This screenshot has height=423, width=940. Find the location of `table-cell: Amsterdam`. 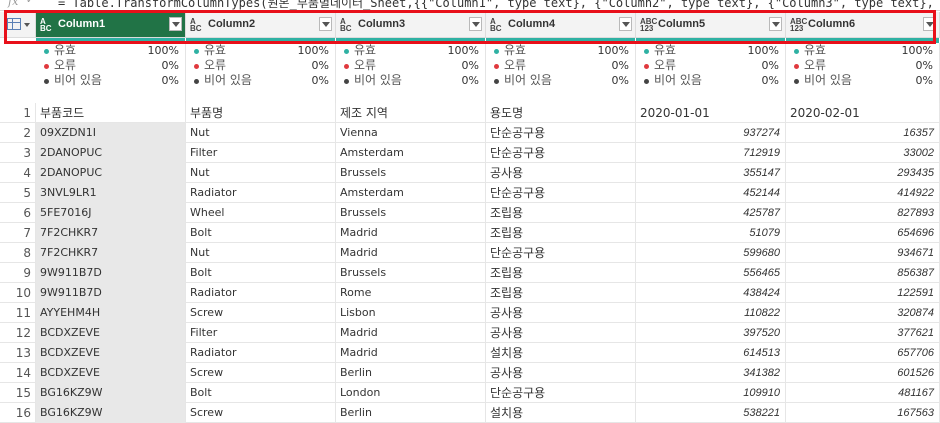

table-cell: Amsterdam is located at coordinates (411, 193).